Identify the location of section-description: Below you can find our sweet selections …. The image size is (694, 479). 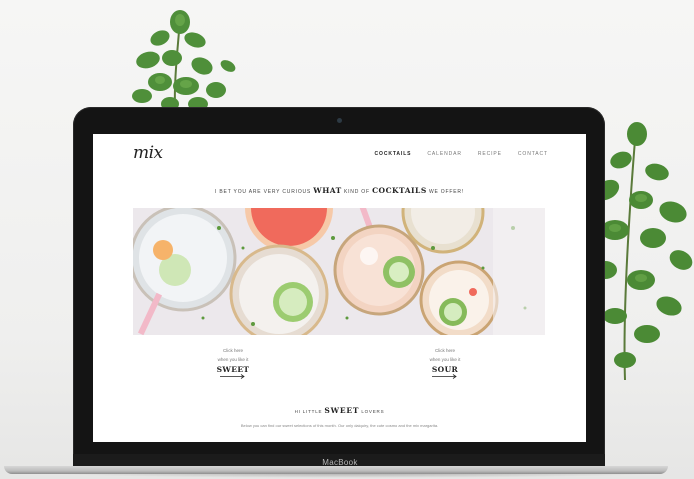
(339, 425).